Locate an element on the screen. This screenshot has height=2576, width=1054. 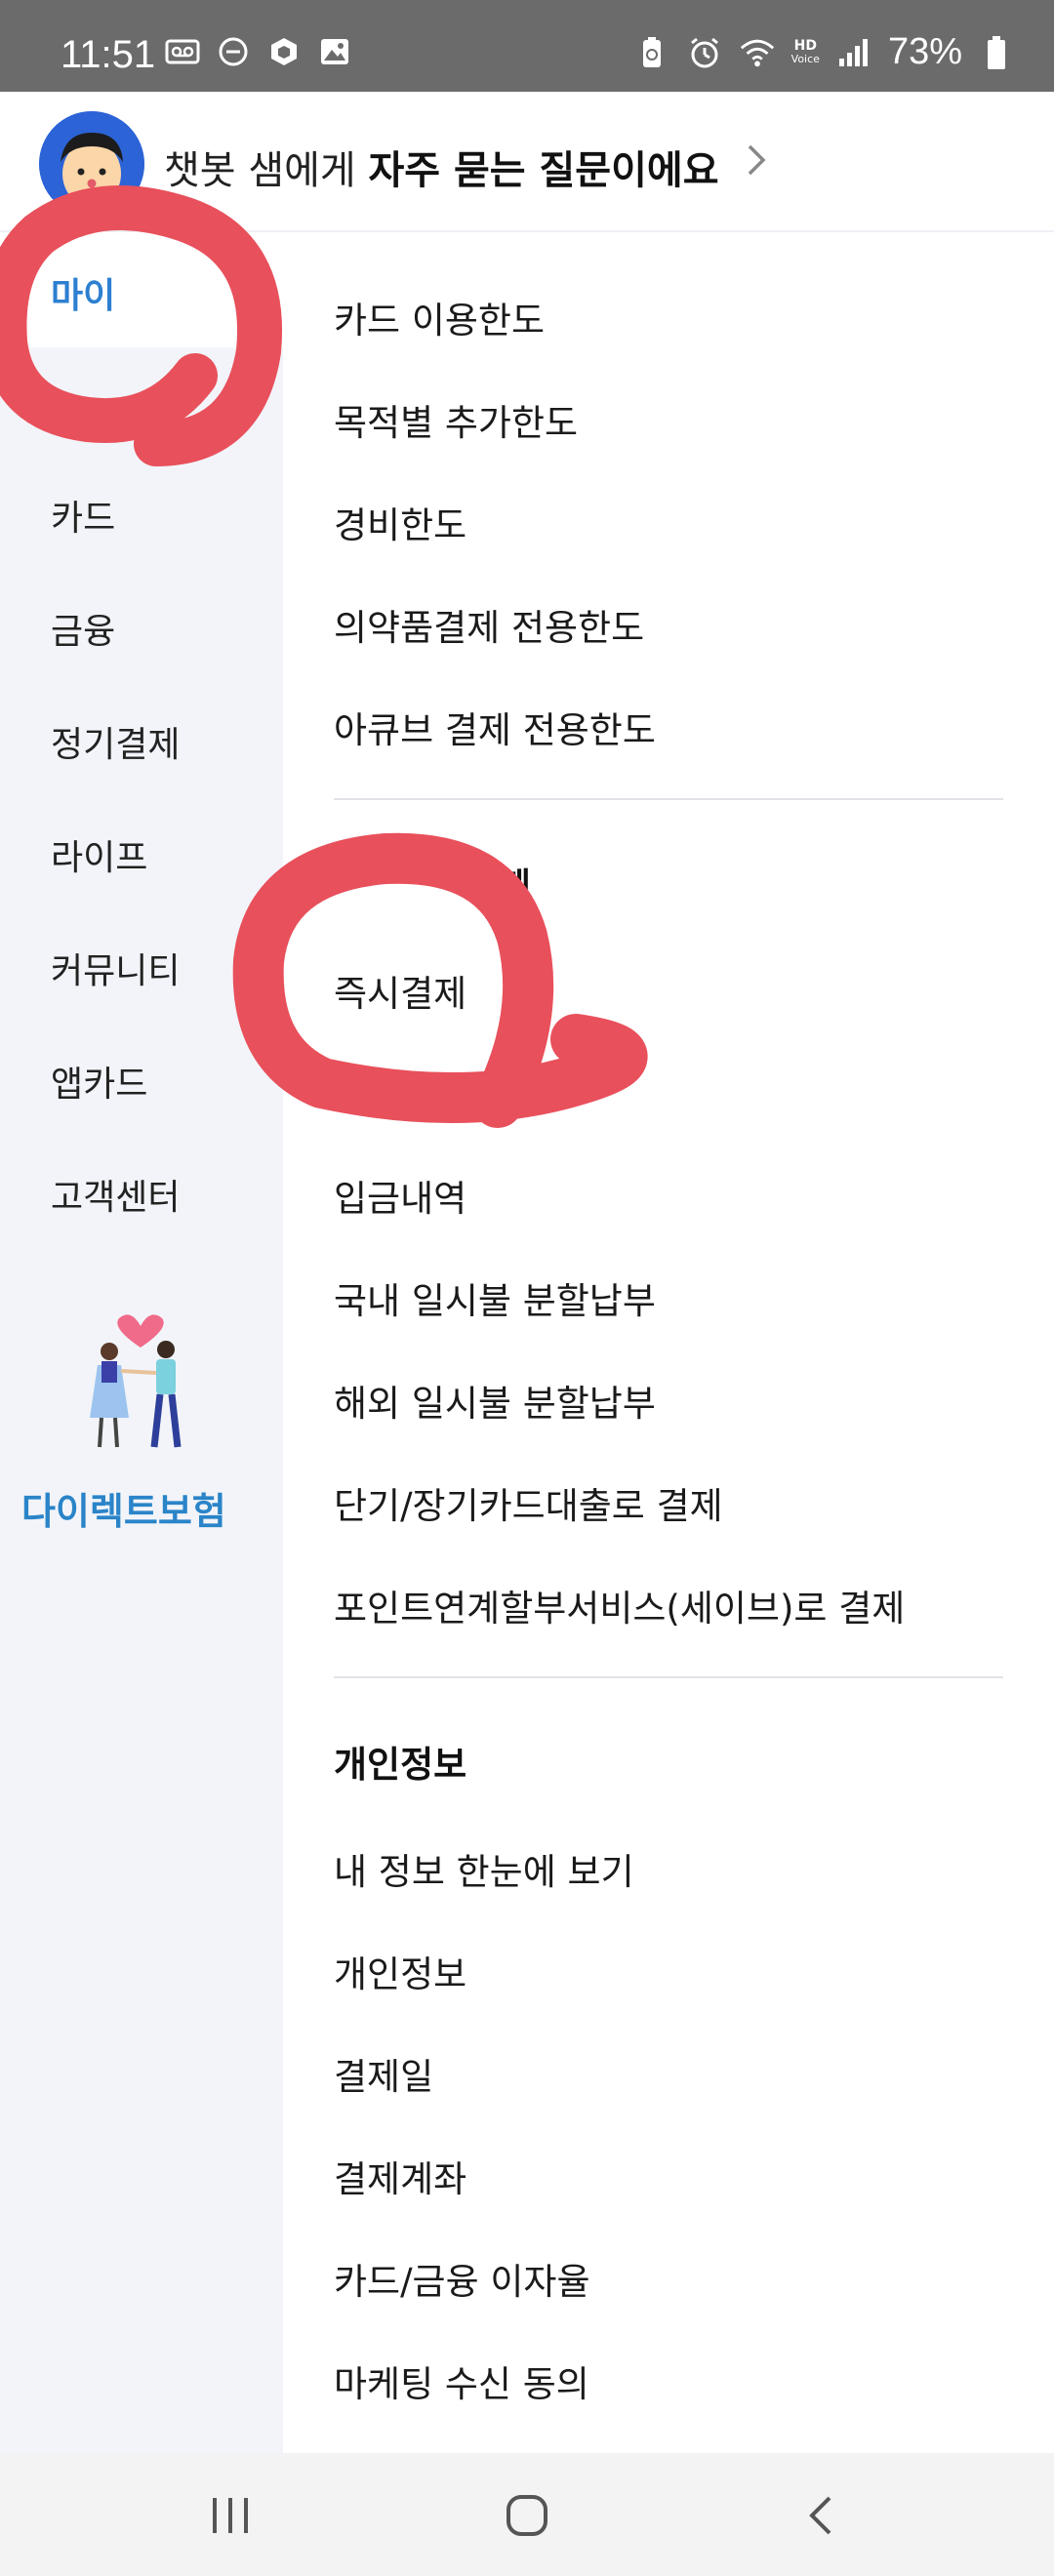
section-head-personal-info: 개인정보 is located at coordinates (400, 1765).